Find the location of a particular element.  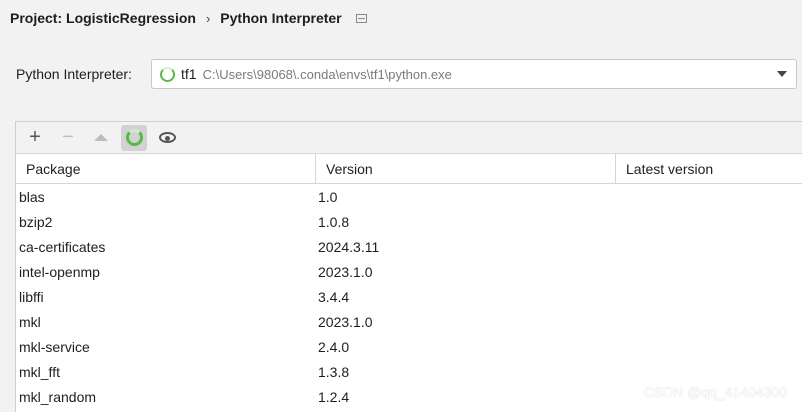

package-version: 3.4.4 is located at coordinates (334, 296).